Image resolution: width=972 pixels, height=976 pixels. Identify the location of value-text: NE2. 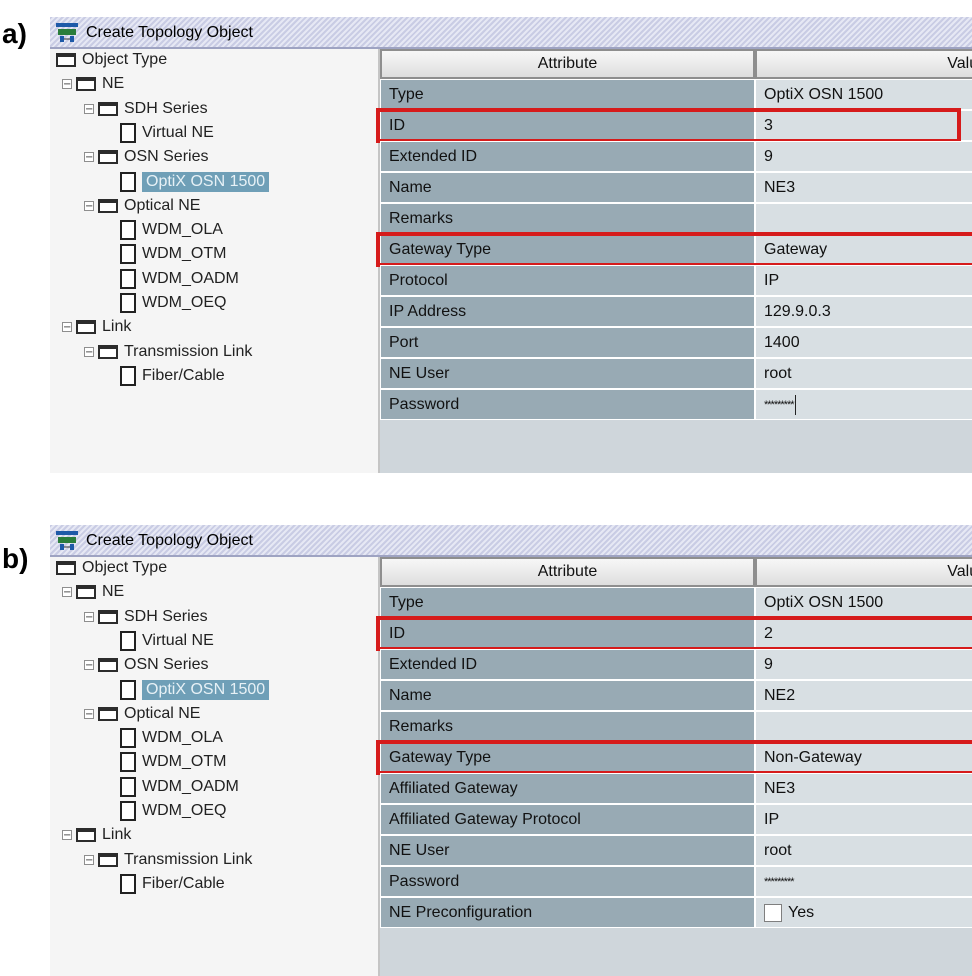
(780, 695).